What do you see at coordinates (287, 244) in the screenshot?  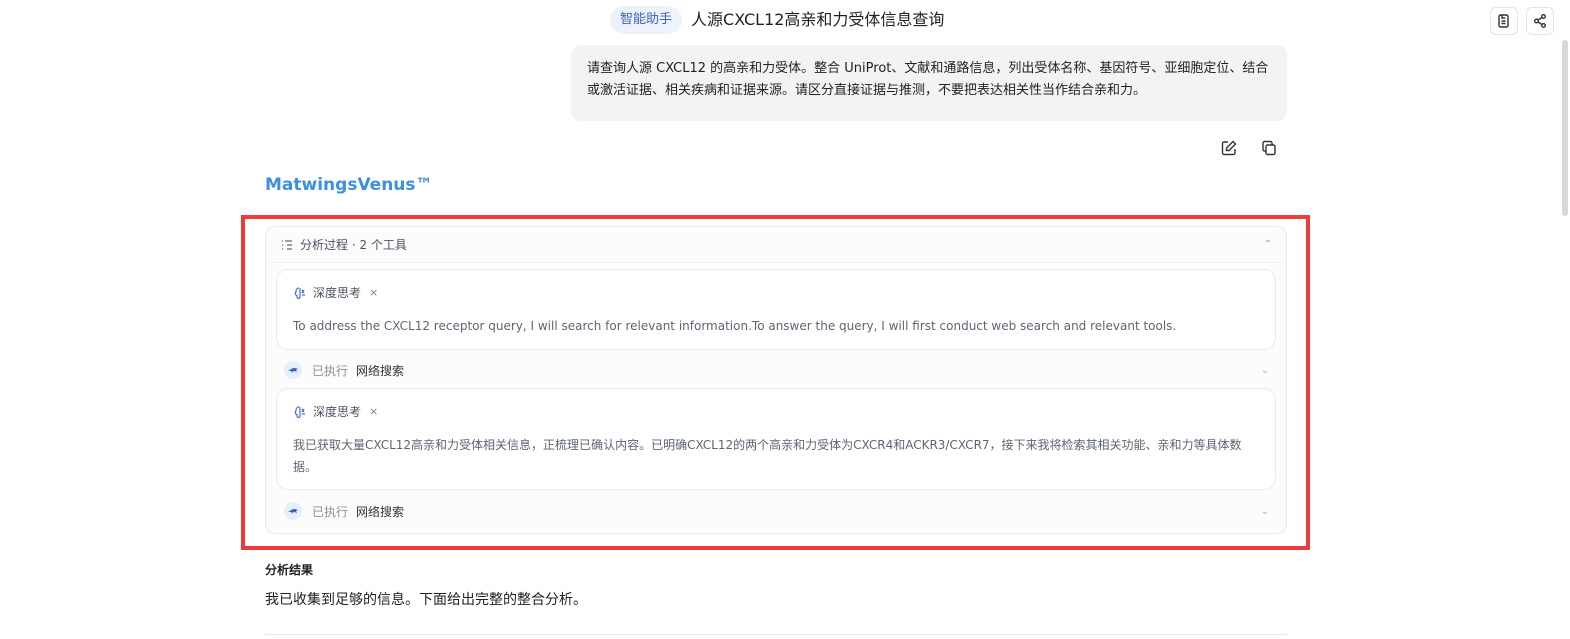 I see `list-icon` at bounding box center [287, 244].